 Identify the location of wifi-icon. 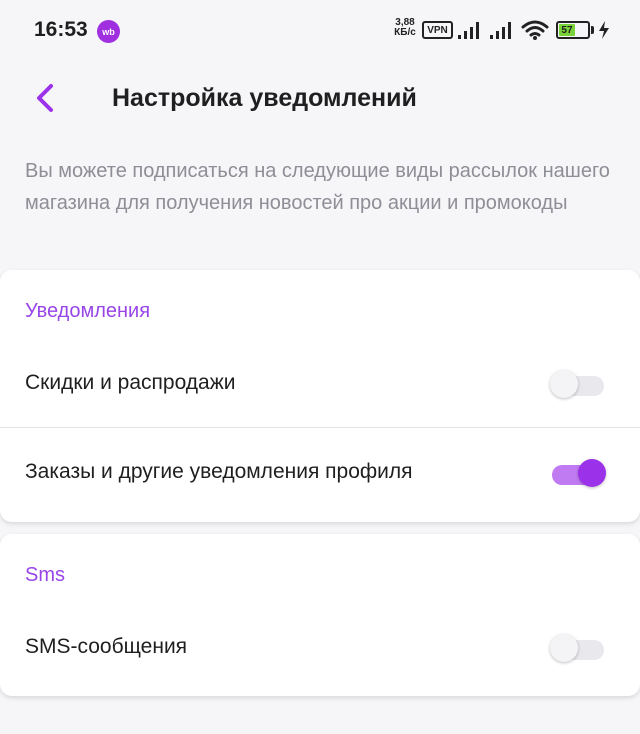
(535, 30).